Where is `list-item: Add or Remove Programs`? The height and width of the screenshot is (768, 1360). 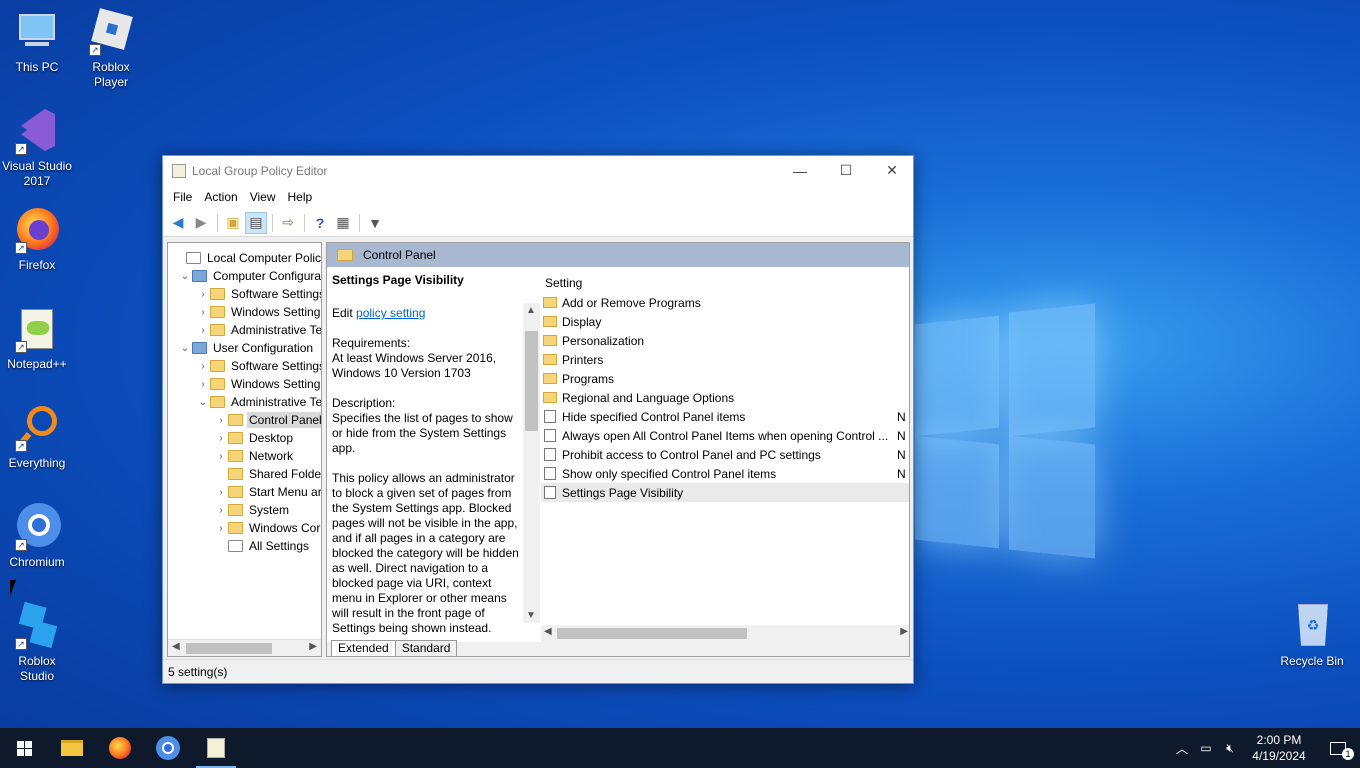 list-item: Add or Remove Programs is located at coordinates (725, 302).